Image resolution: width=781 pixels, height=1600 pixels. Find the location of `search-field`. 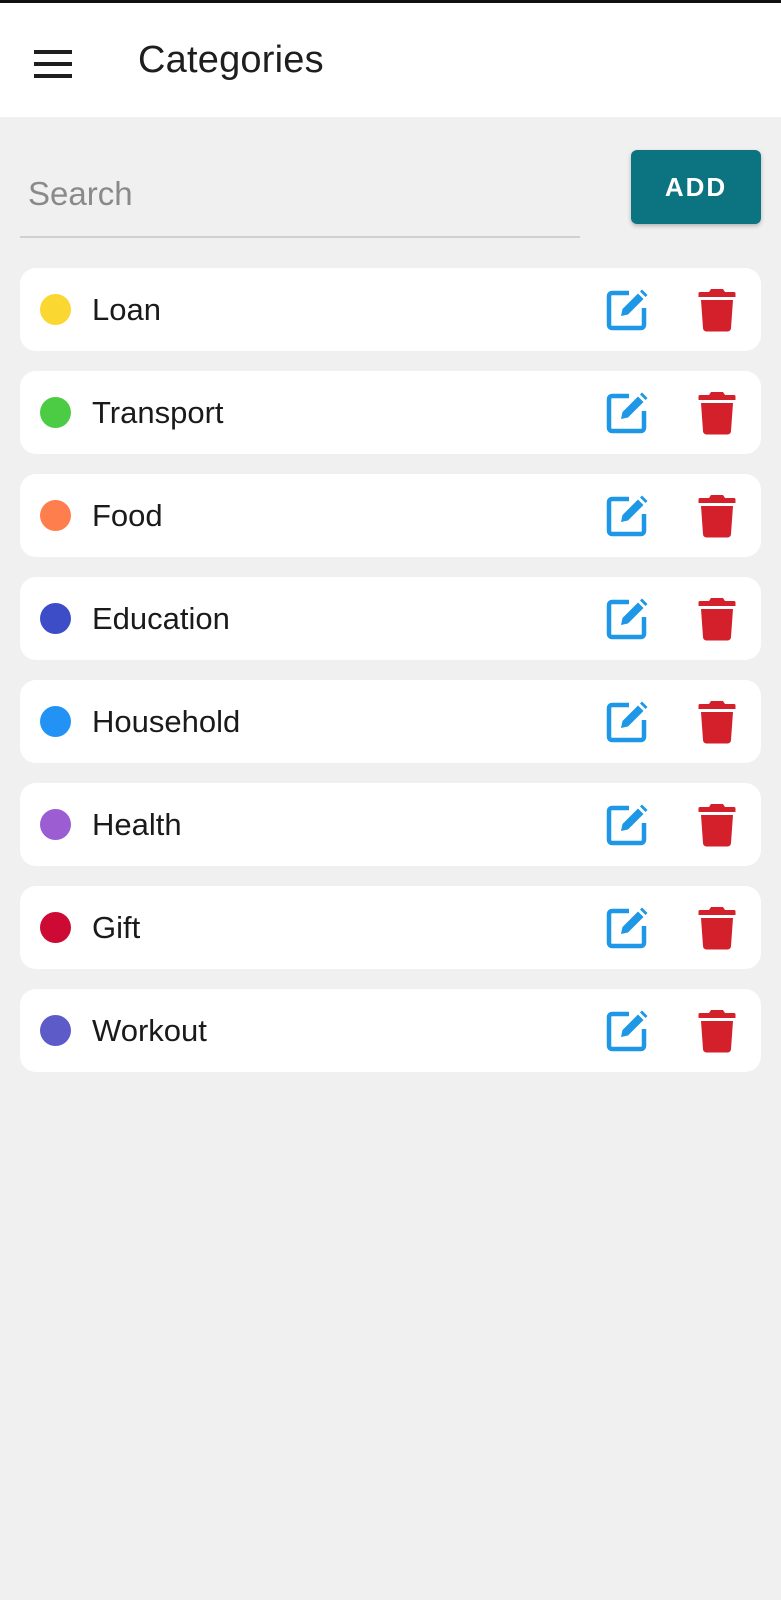

search-field is located at coordinates (300, 194).